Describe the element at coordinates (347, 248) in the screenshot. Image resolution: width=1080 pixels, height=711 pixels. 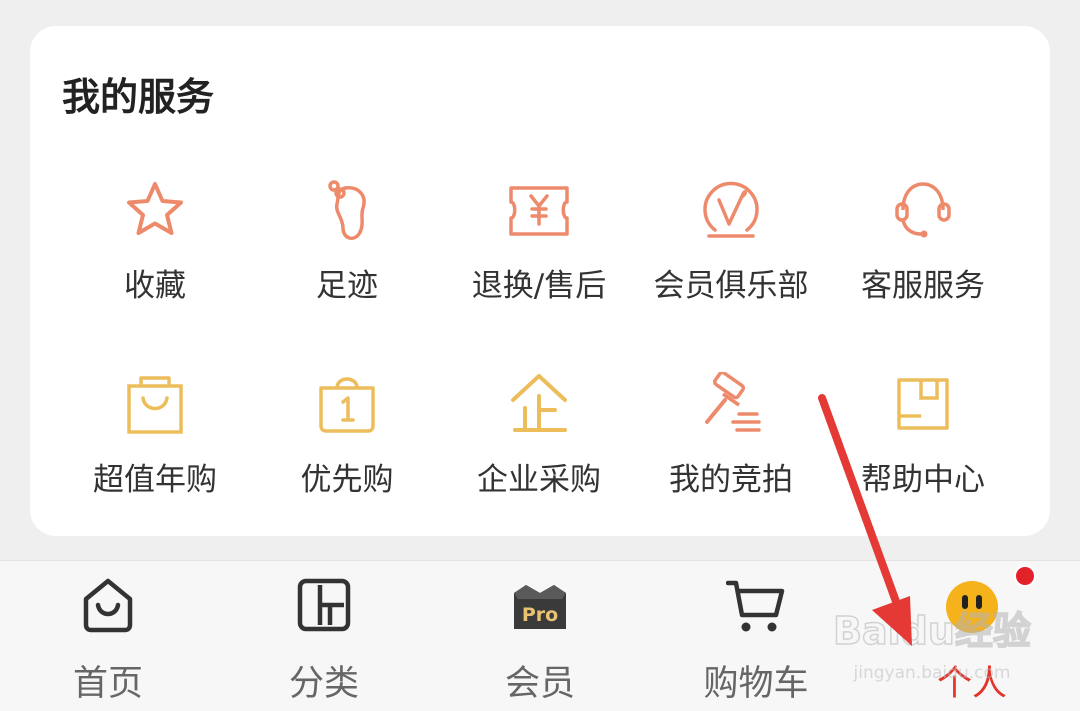
I see `service-footprints: 足迹` at that location.